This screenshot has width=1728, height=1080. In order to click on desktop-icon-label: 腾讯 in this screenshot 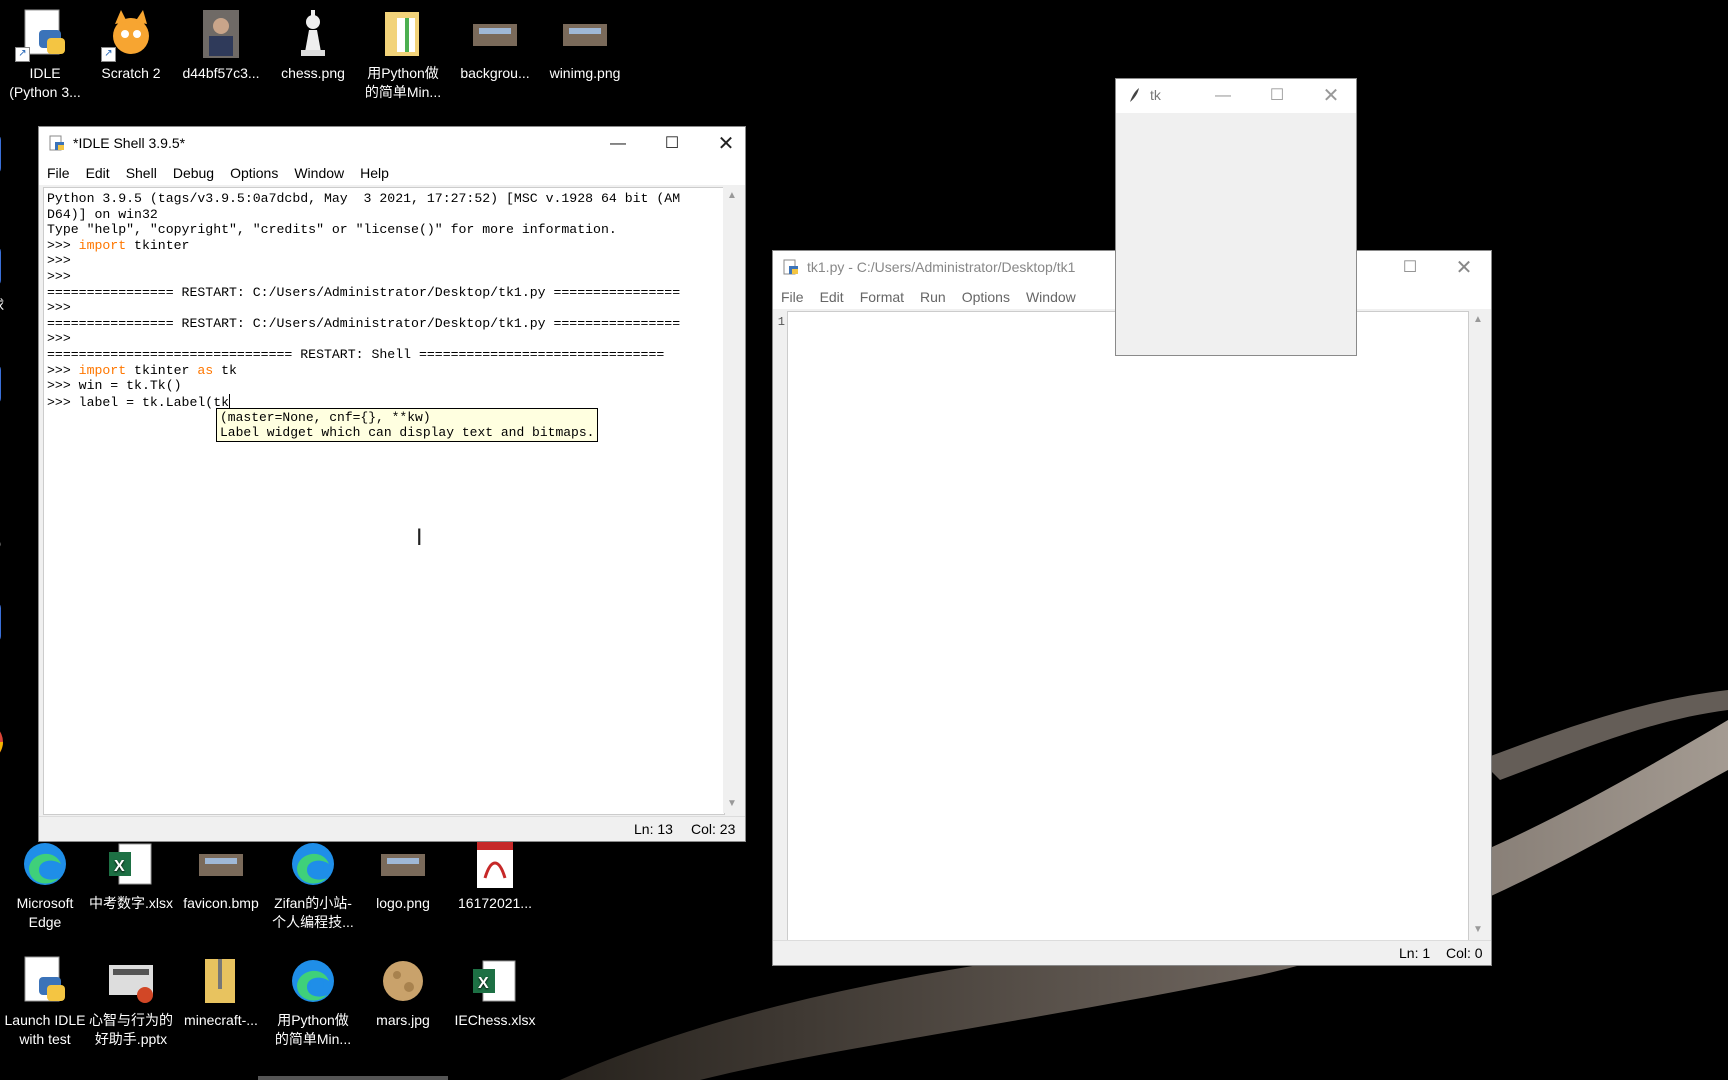, I will do `click(14, 193)`.